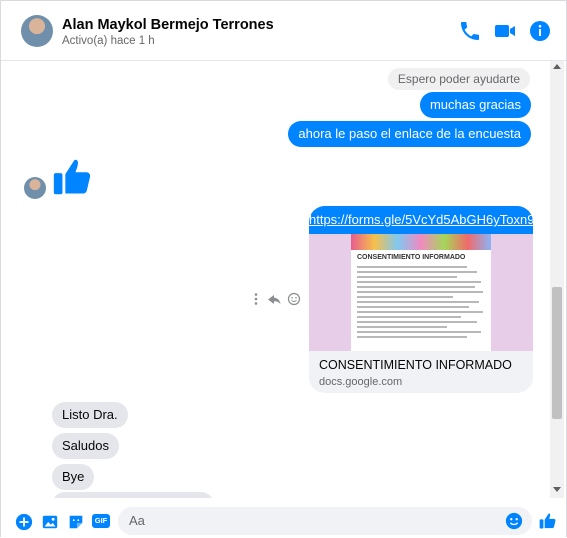 Image resolution: width=567 pixels, height=538 pixels. Describe the element at coordinates (557, 489) in the screenshot. I see `scroll-down-arrow-icon` at that location.